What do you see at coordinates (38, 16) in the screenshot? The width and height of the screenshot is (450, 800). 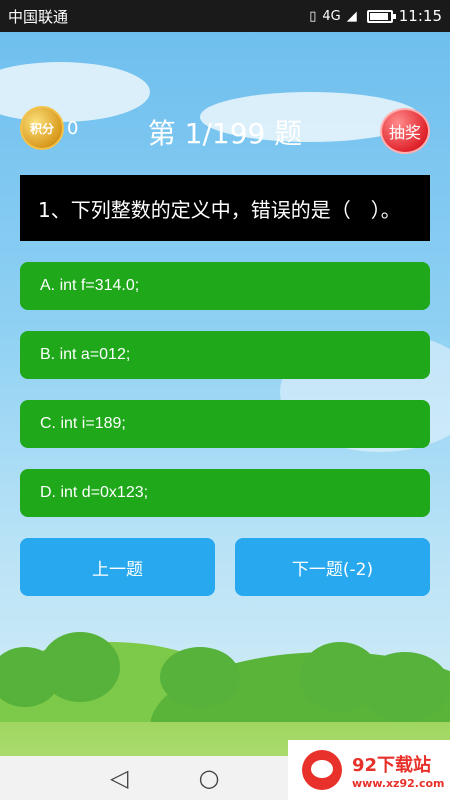 I see `carrier-label: 中国联通` at bounding box center [38, 16].